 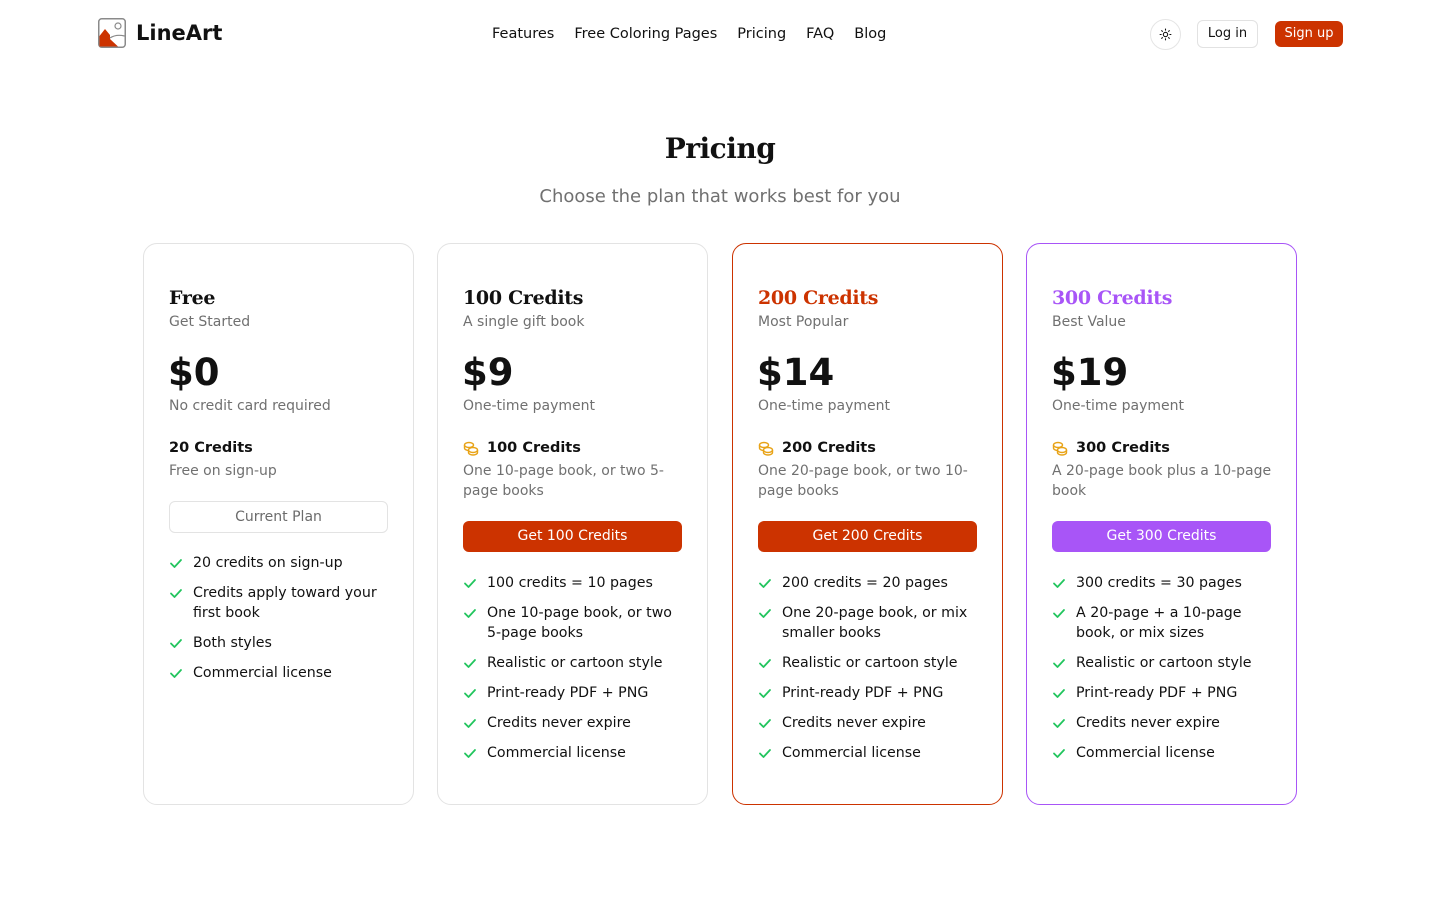 What do you see at coordinates (1112, 298) in the screenshot?
I see `plan-name: 300 Credits` at bounding box center [1112, 298].